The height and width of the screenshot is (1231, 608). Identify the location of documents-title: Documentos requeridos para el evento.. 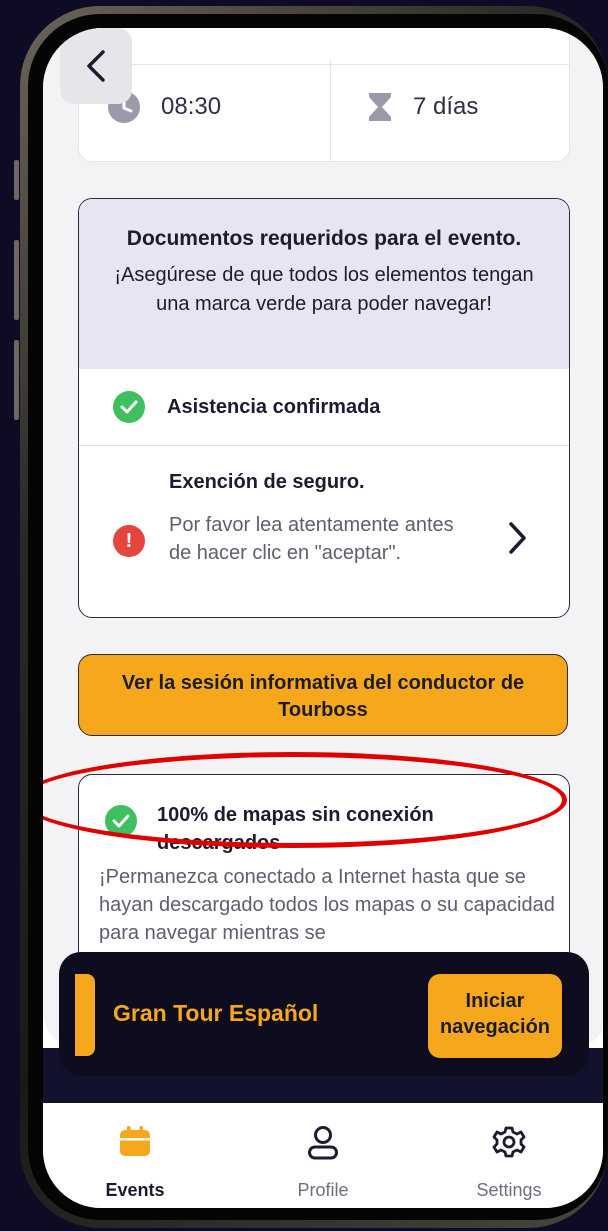
(324, 238).